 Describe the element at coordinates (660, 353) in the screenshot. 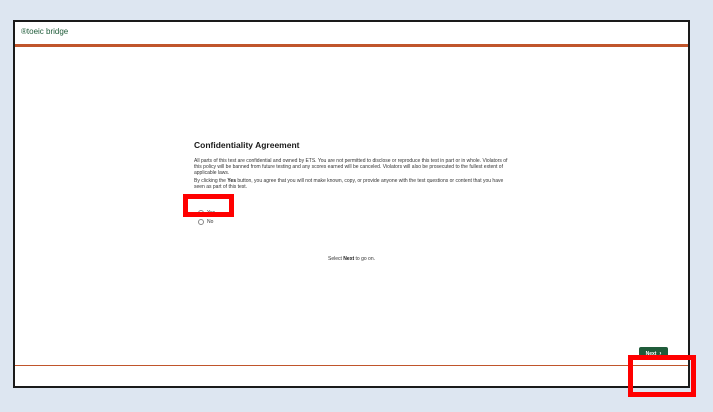

I see `chevron-right-icon: ›` at that location.